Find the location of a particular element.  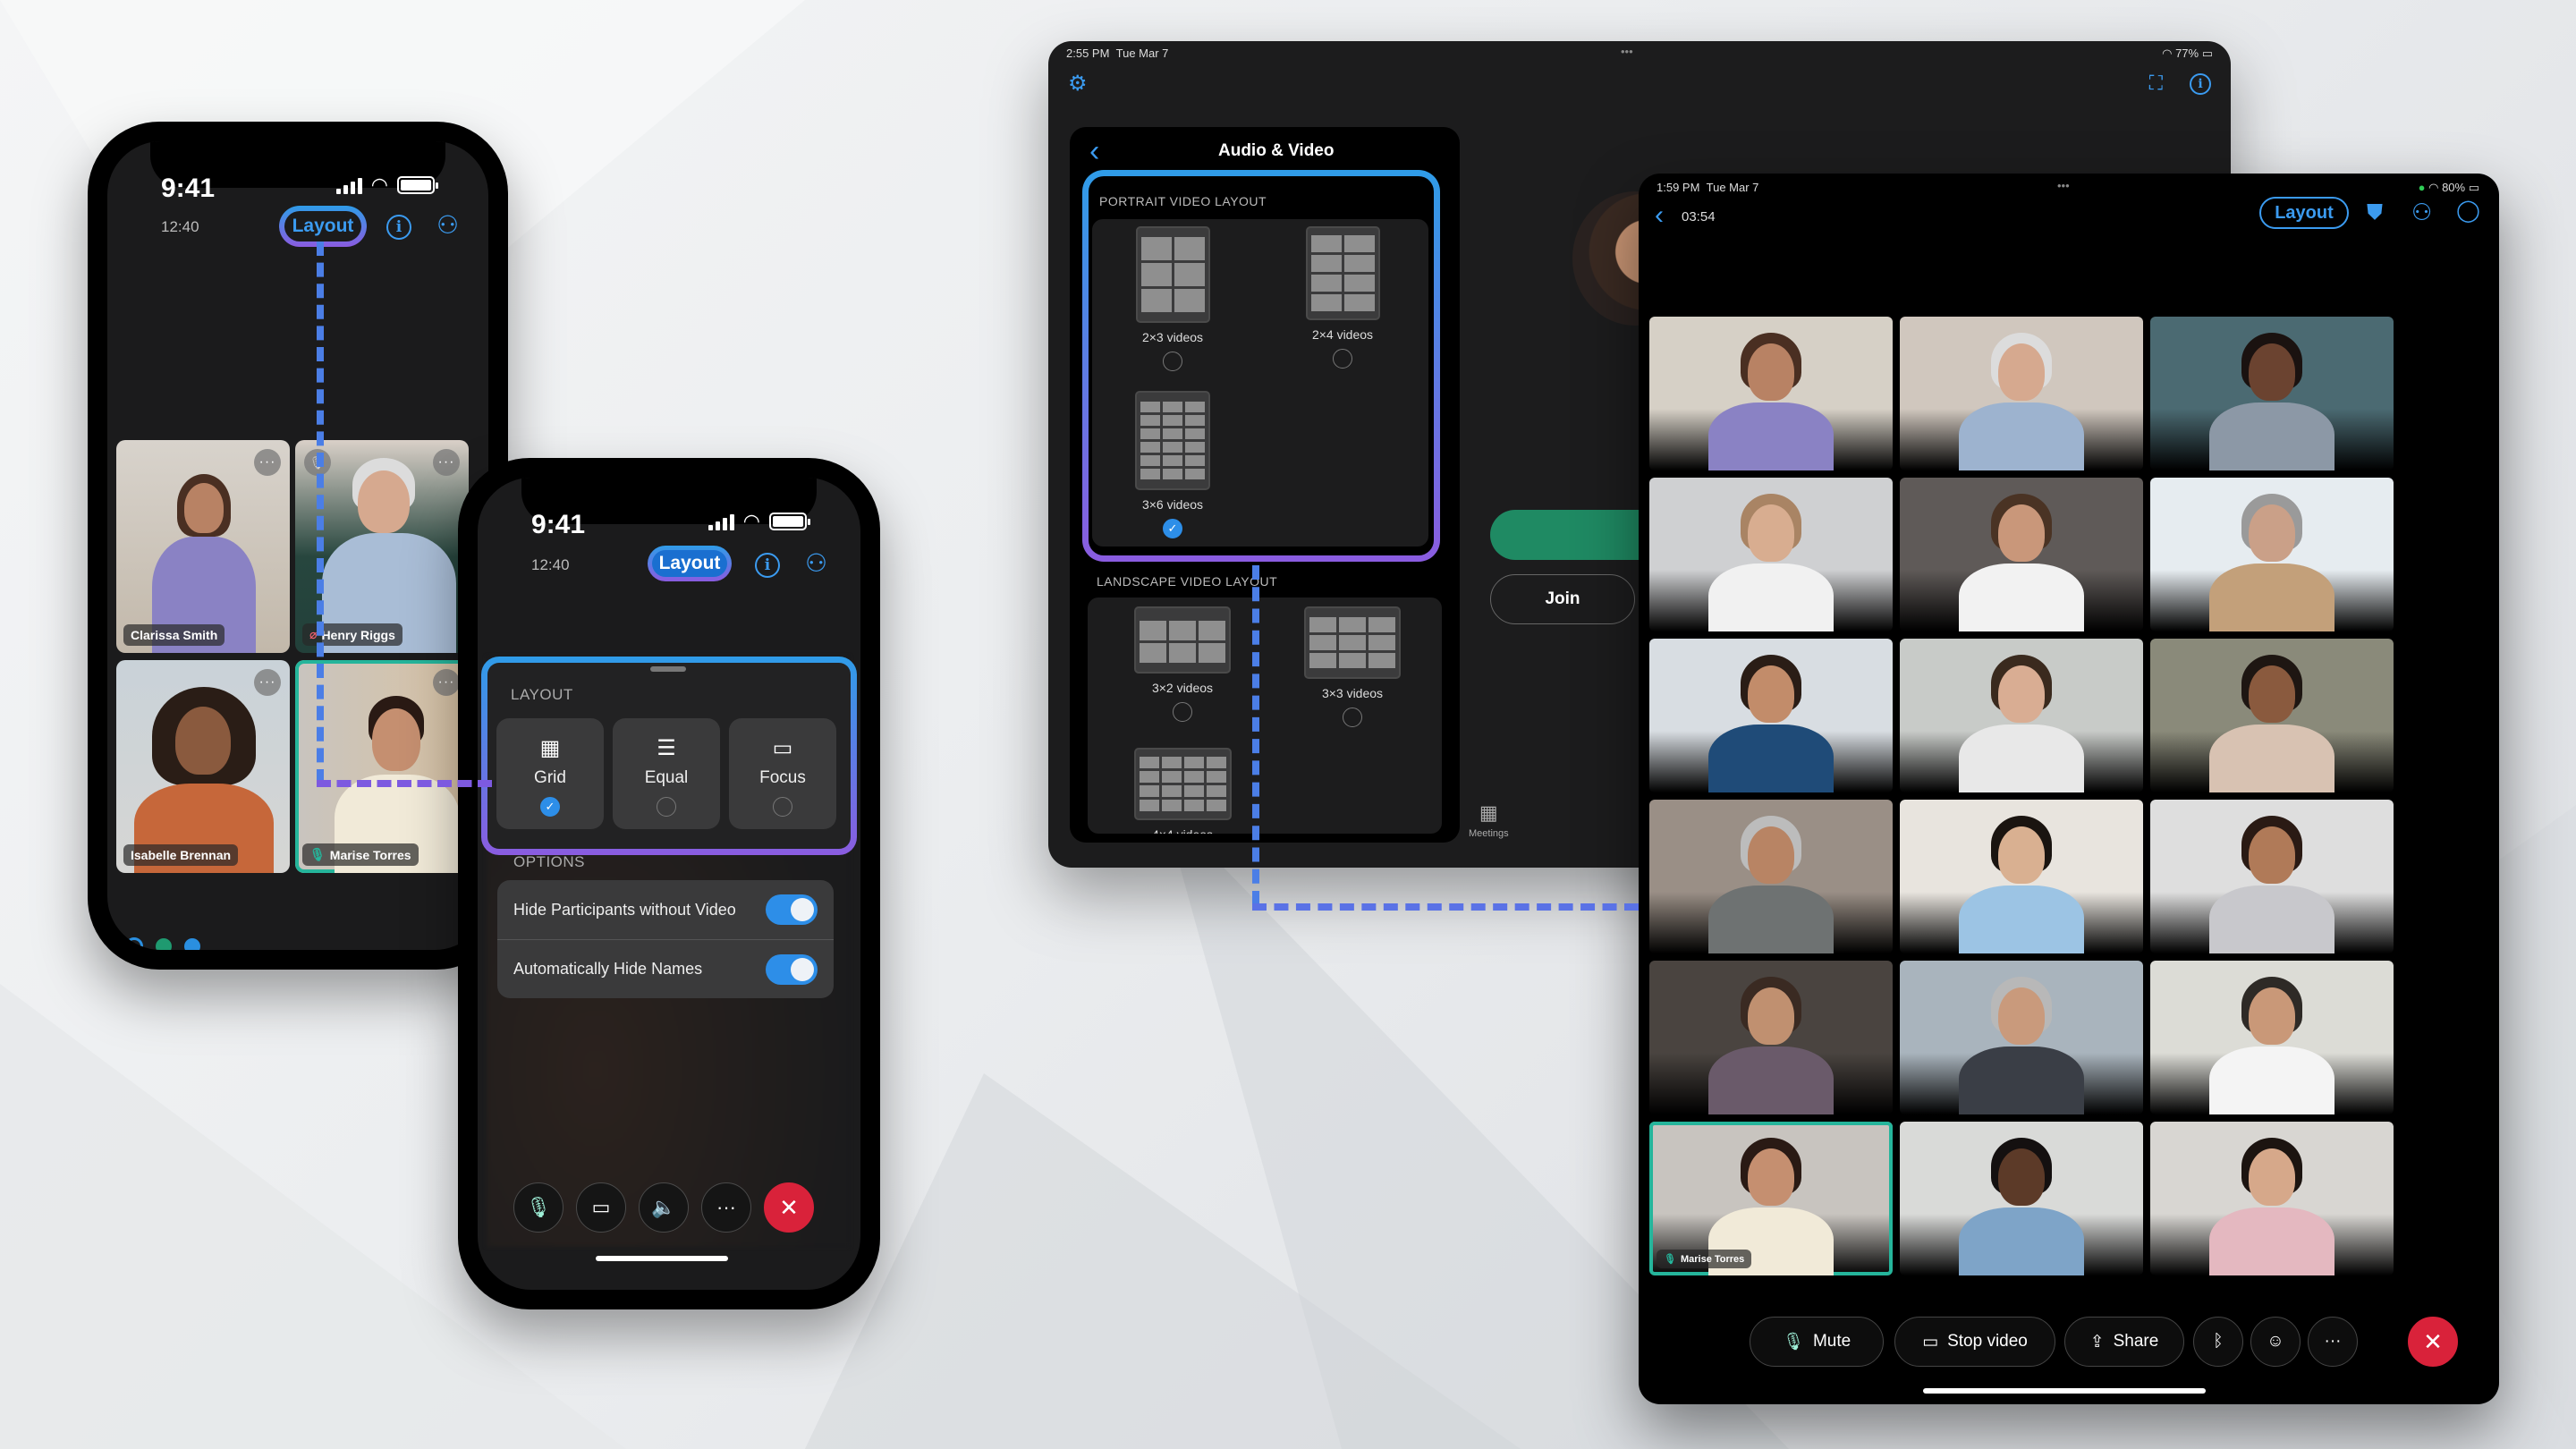

microphone-icon: 🎙 is located at coordinates (1793, 1342).